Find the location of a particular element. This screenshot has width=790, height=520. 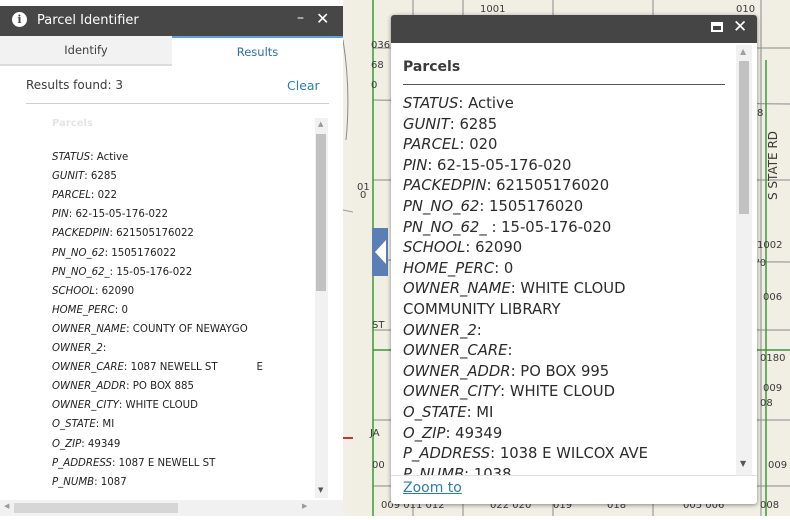

attribute-row: PACKEDPIN: 621505176022 is located at coordinates (123, 233).